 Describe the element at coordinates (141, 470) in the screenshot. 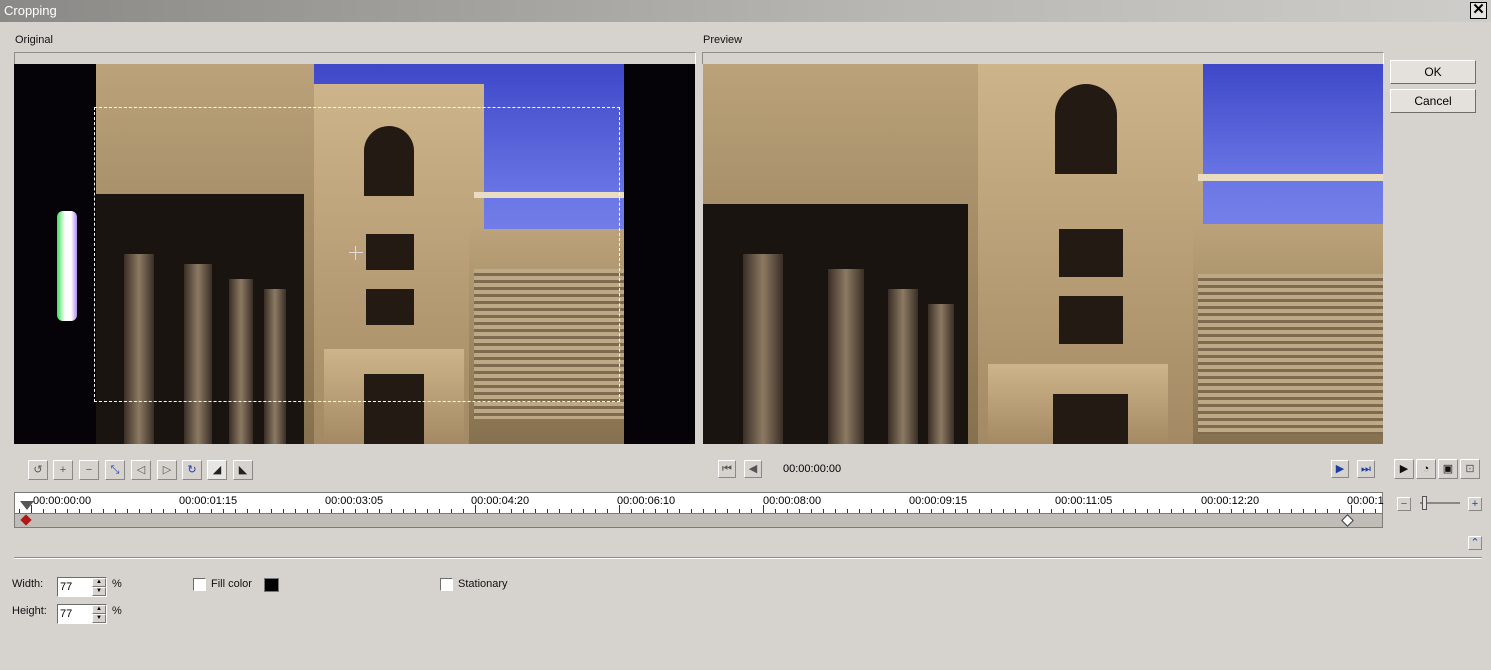

I see `prev-frame-icon: ◁` at that location.